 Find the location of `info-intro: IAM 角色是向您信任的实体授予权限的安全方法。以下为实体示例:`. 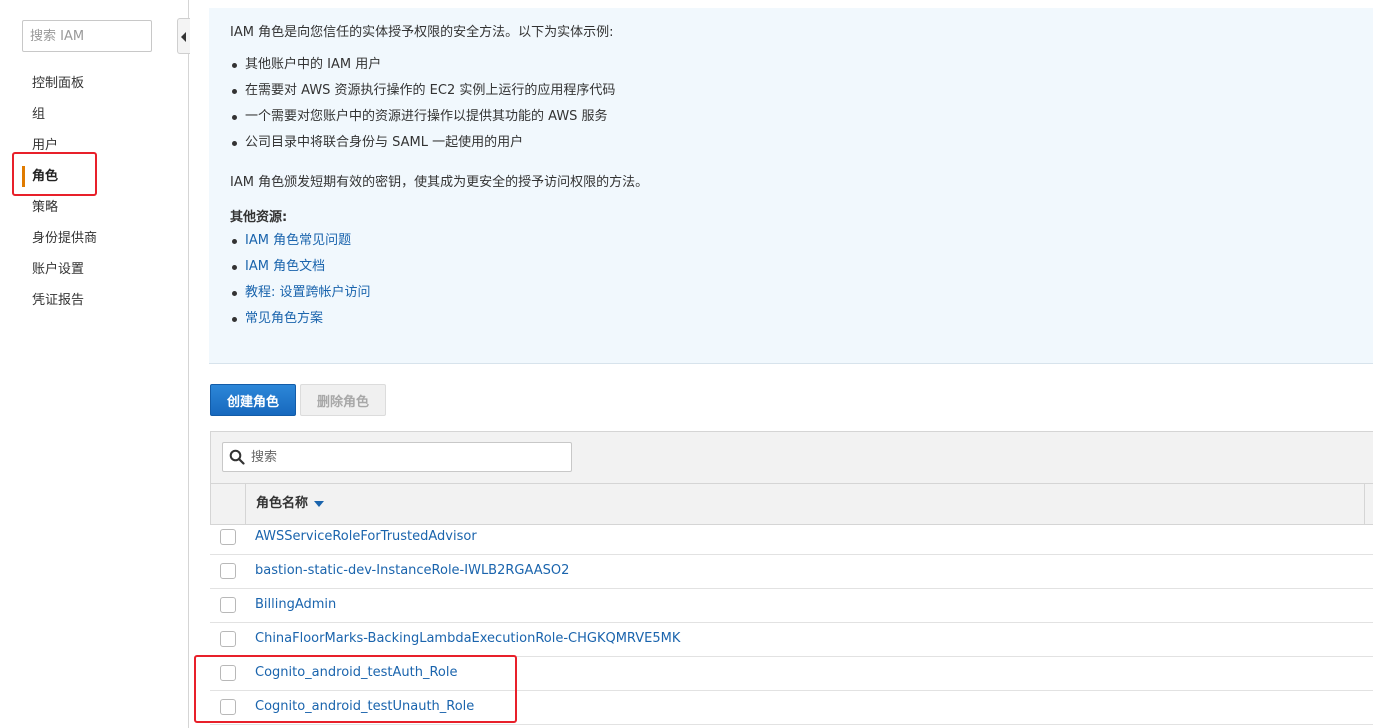

info-intro: IAM 角色是向您信任的实体授予权限的安全方法。以下为实体示例: is located at coordinates (422, 32).